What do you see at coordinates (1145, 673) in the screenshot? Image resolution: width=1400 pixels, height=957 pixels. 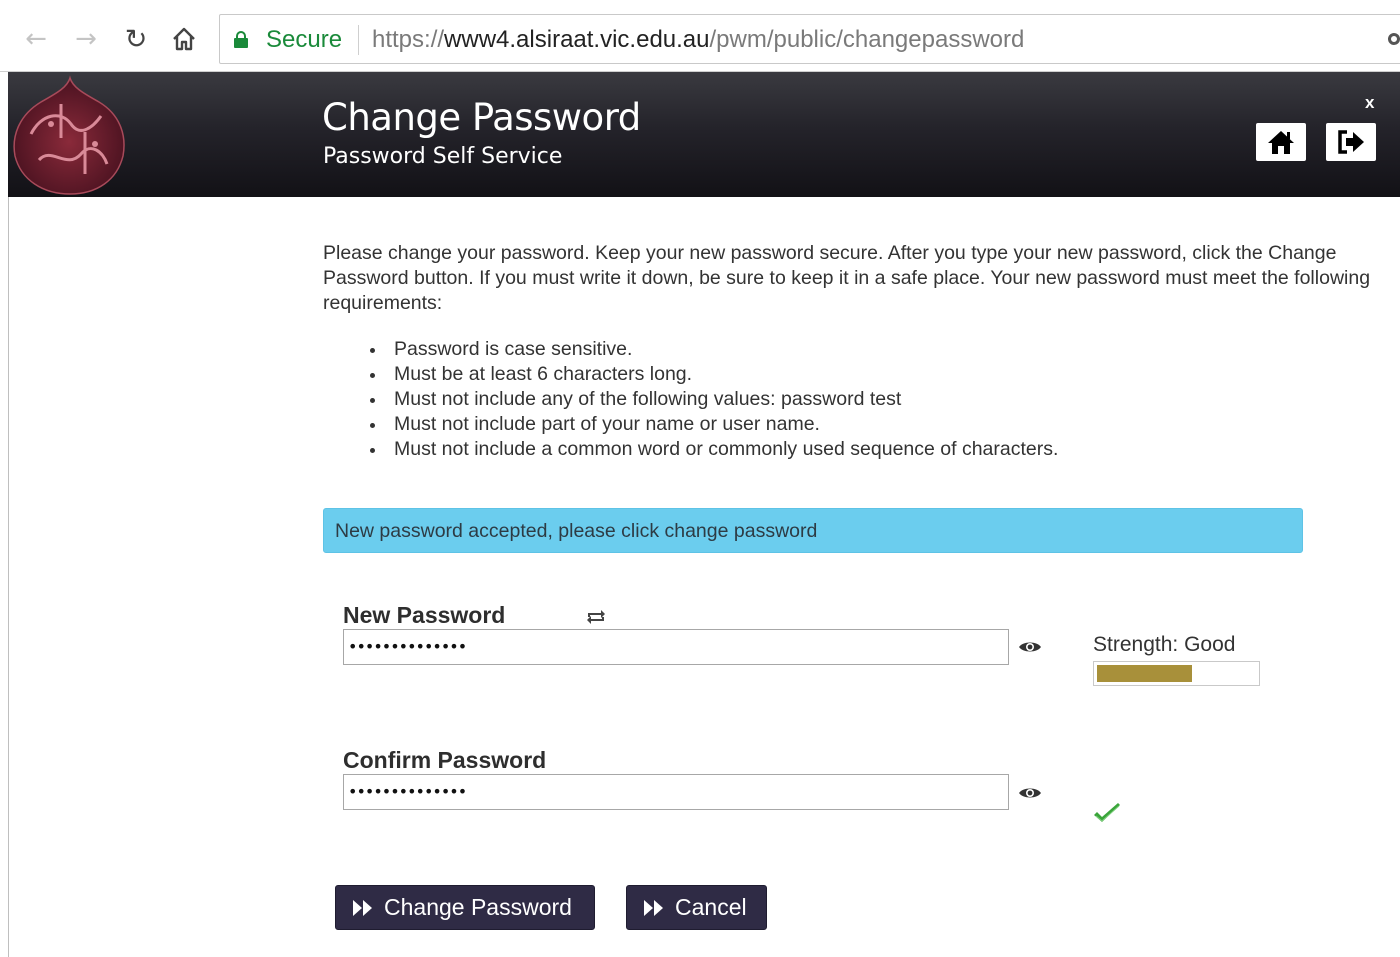 I see `strength-meter-fill` at bounding box center [1145, 673].